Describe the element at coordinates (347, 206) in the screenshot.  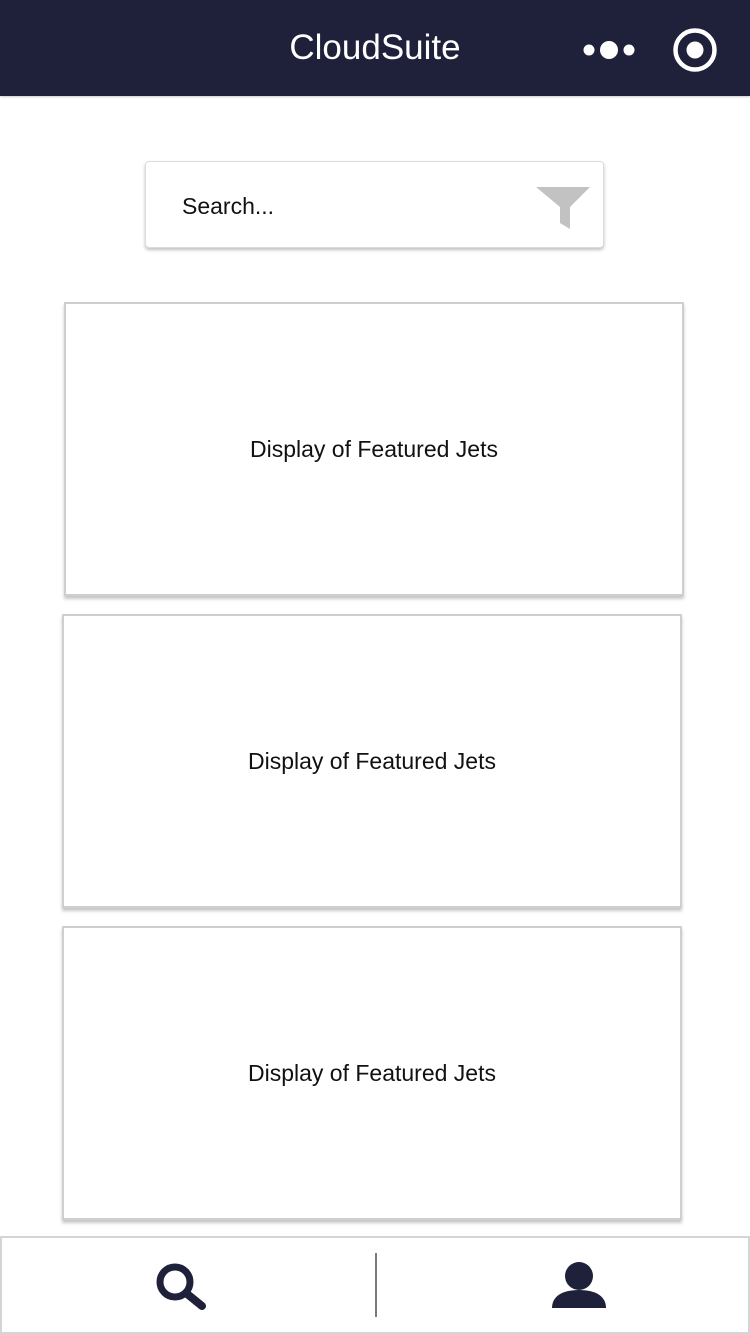
I see `search-input` at that location.